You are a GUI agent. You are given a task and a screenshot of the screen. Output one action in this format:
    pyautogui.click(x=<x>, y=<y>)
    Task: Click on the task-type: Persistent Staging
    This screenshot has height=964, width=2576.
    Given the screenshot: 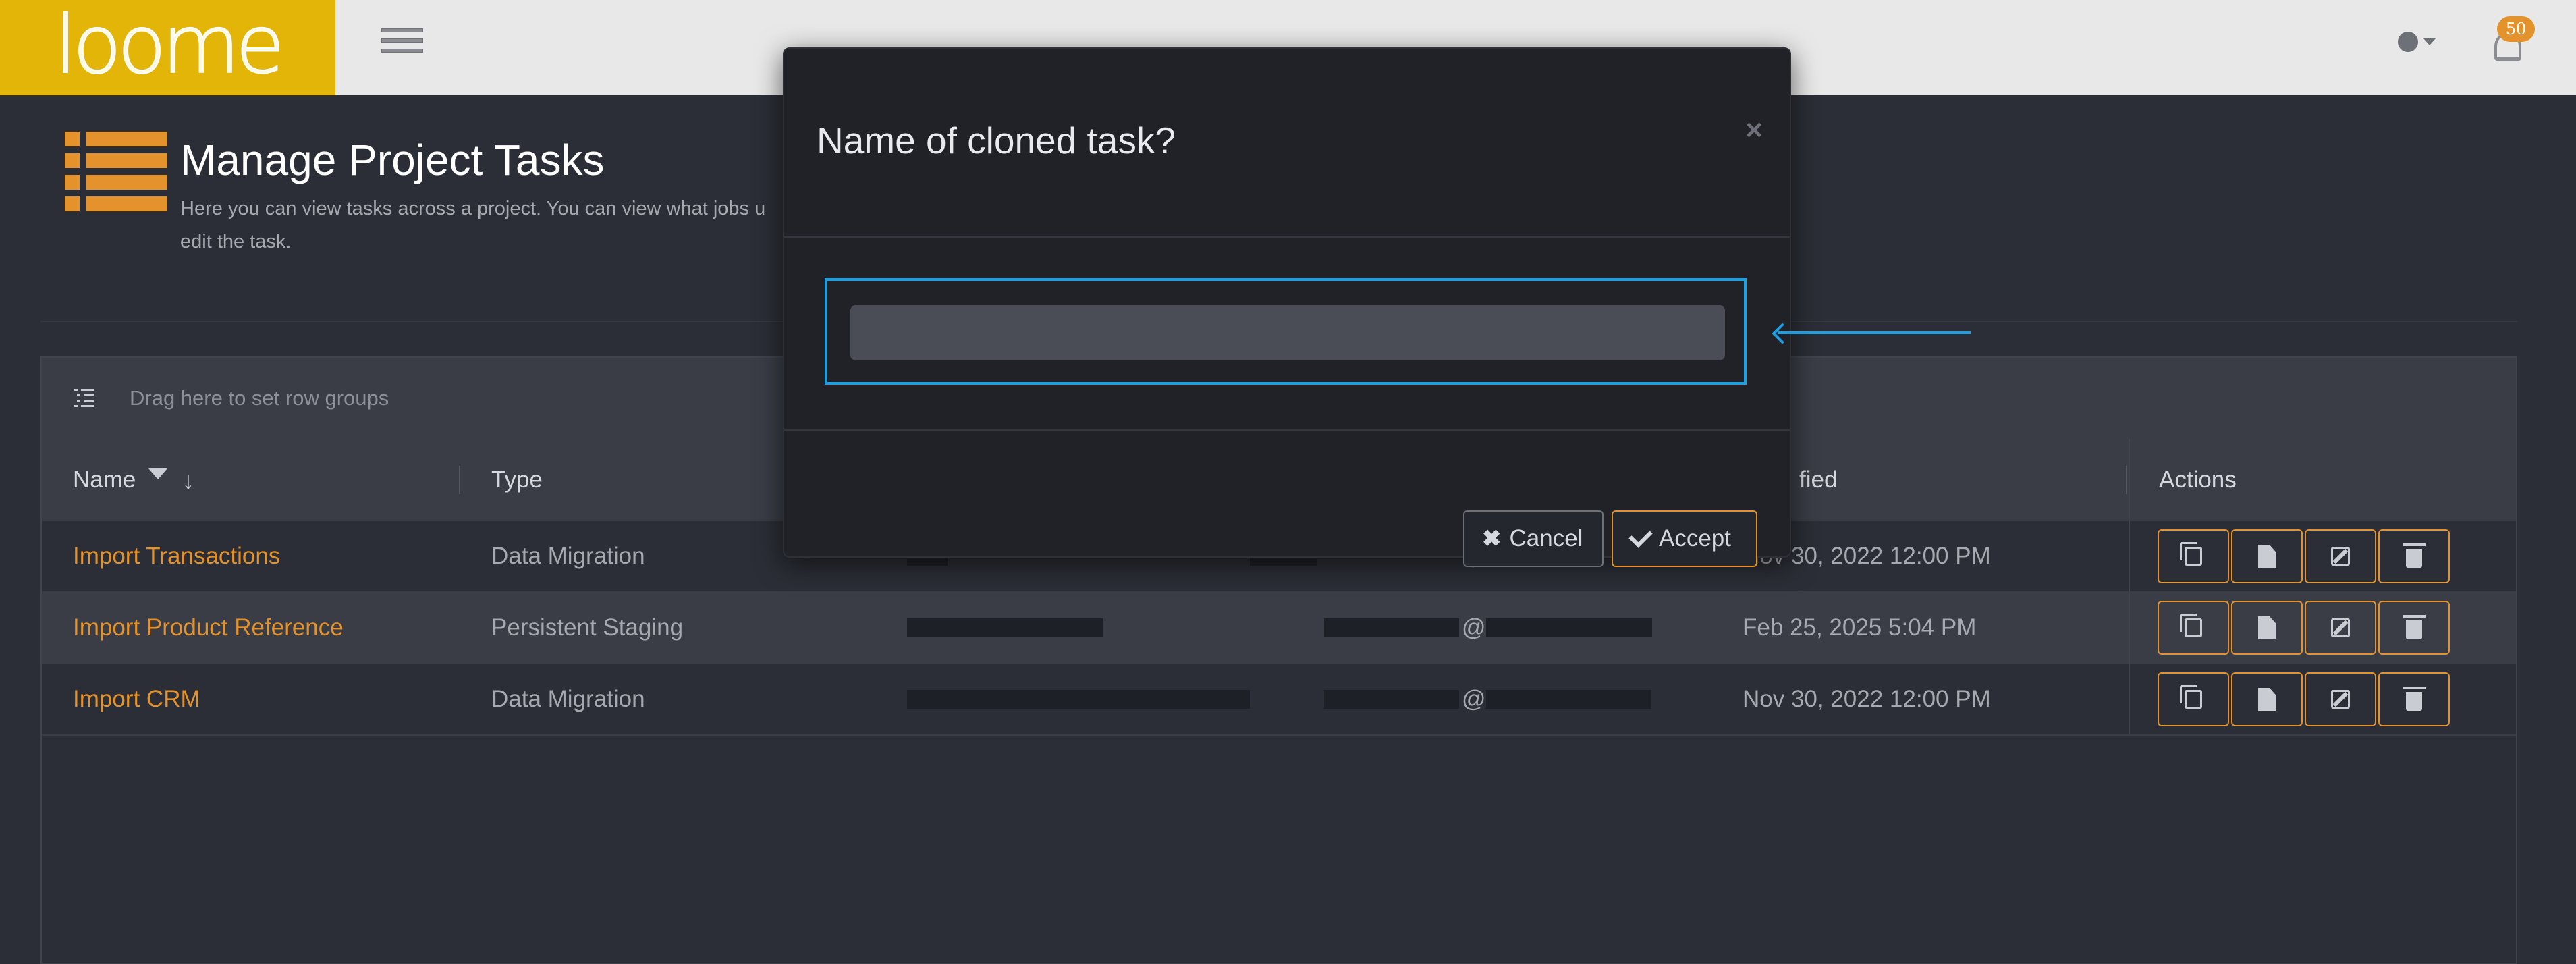 What is the action you would take?
    pyautogui.click(x=587, y=628)
    